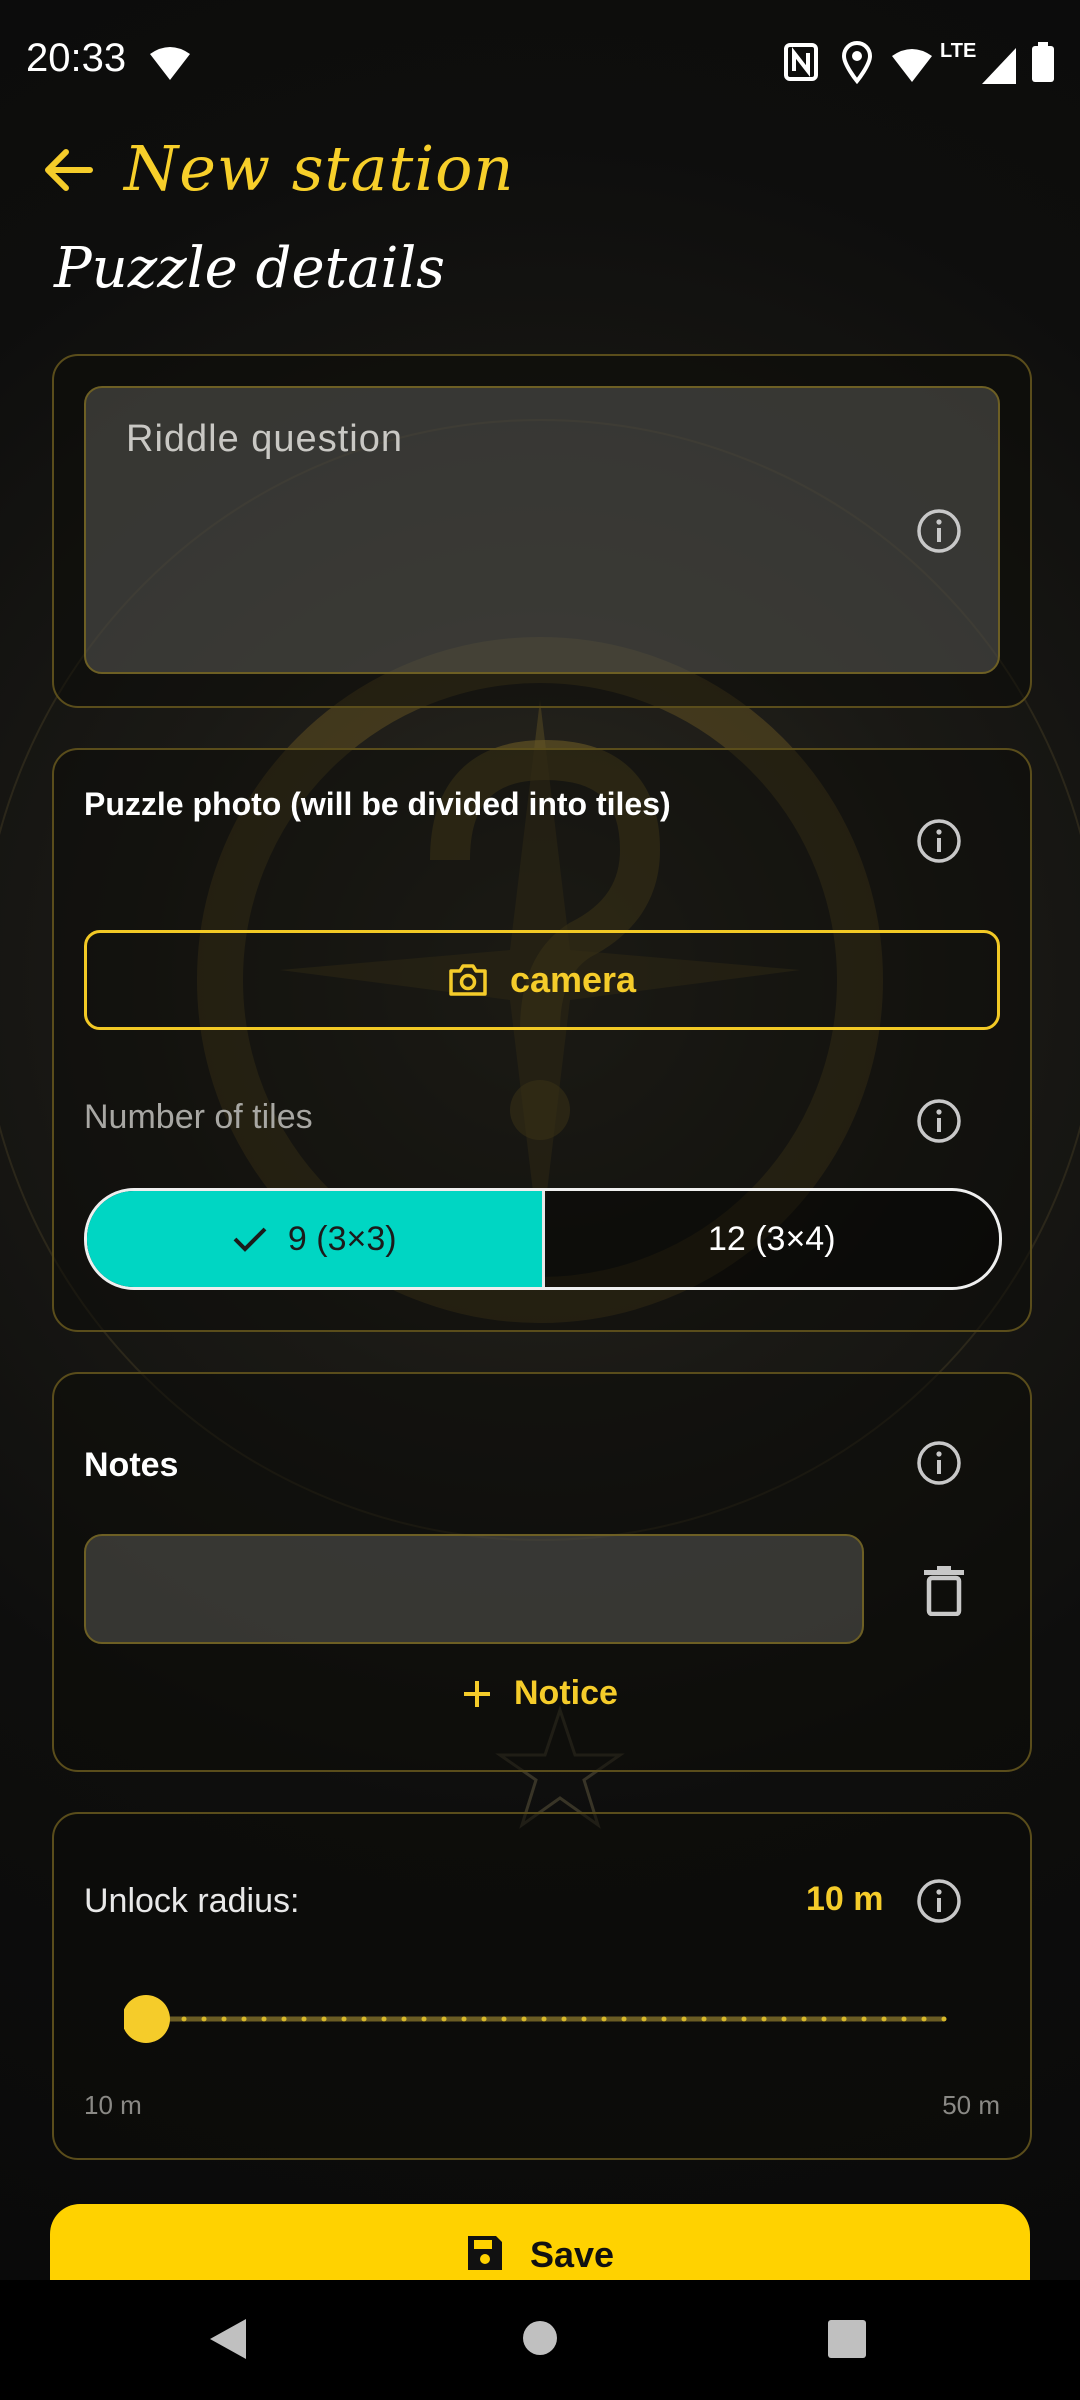 This screenshot has height=2400, width=1080. I want to click on recents-nav-icon, so click(847, 2339).